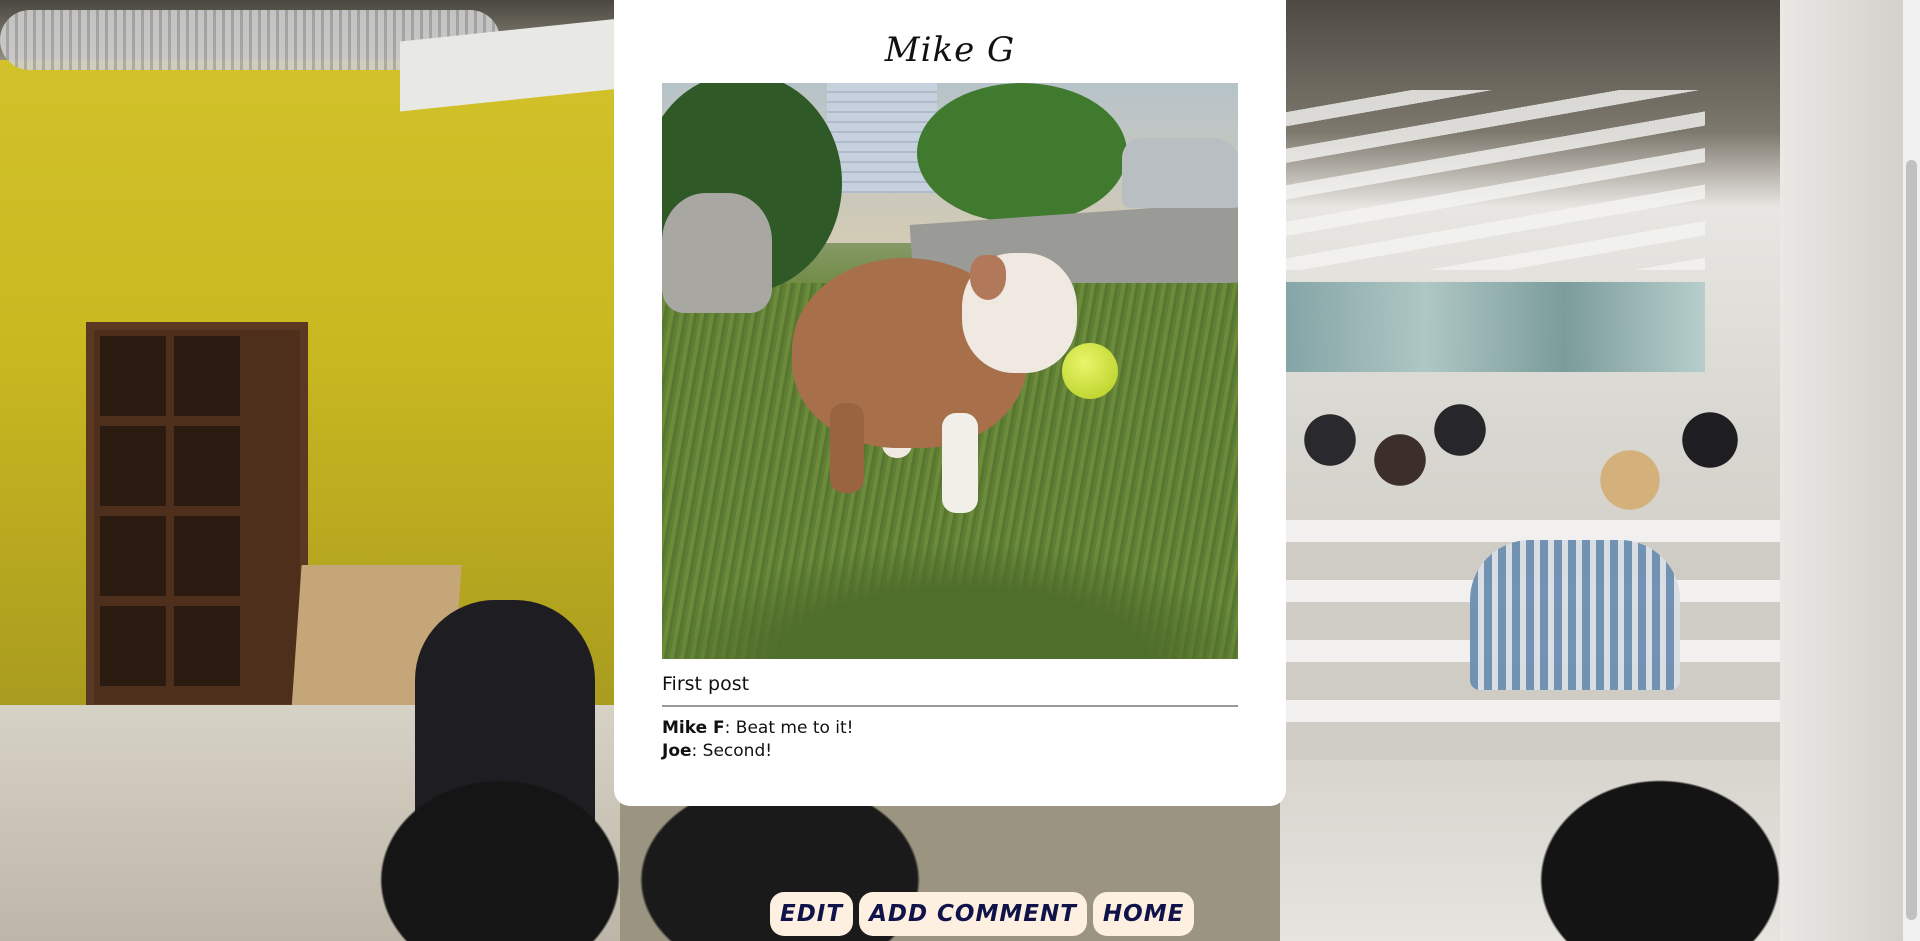  I want to click on comment-text: : Beat me to it!, so click(789, 728).